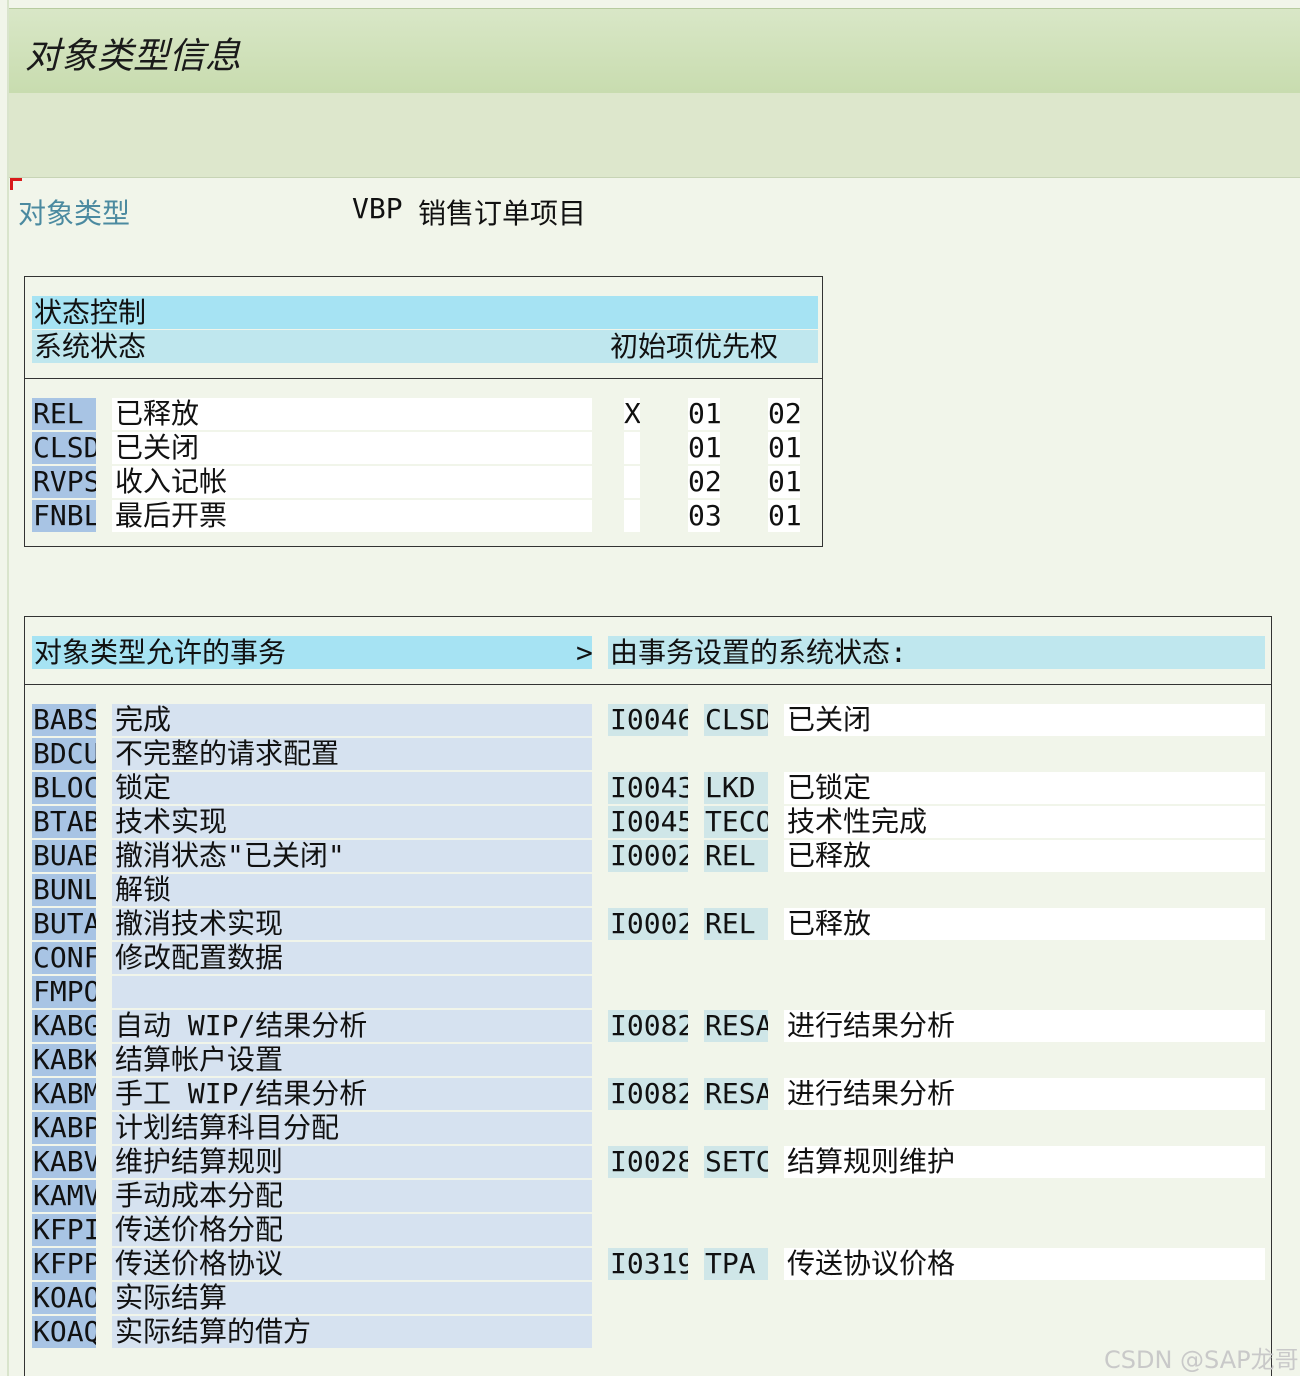 The height and width of the screenshot is (1376, 1300). I want to click on transaction-code: BUNL, so click(64, 890).